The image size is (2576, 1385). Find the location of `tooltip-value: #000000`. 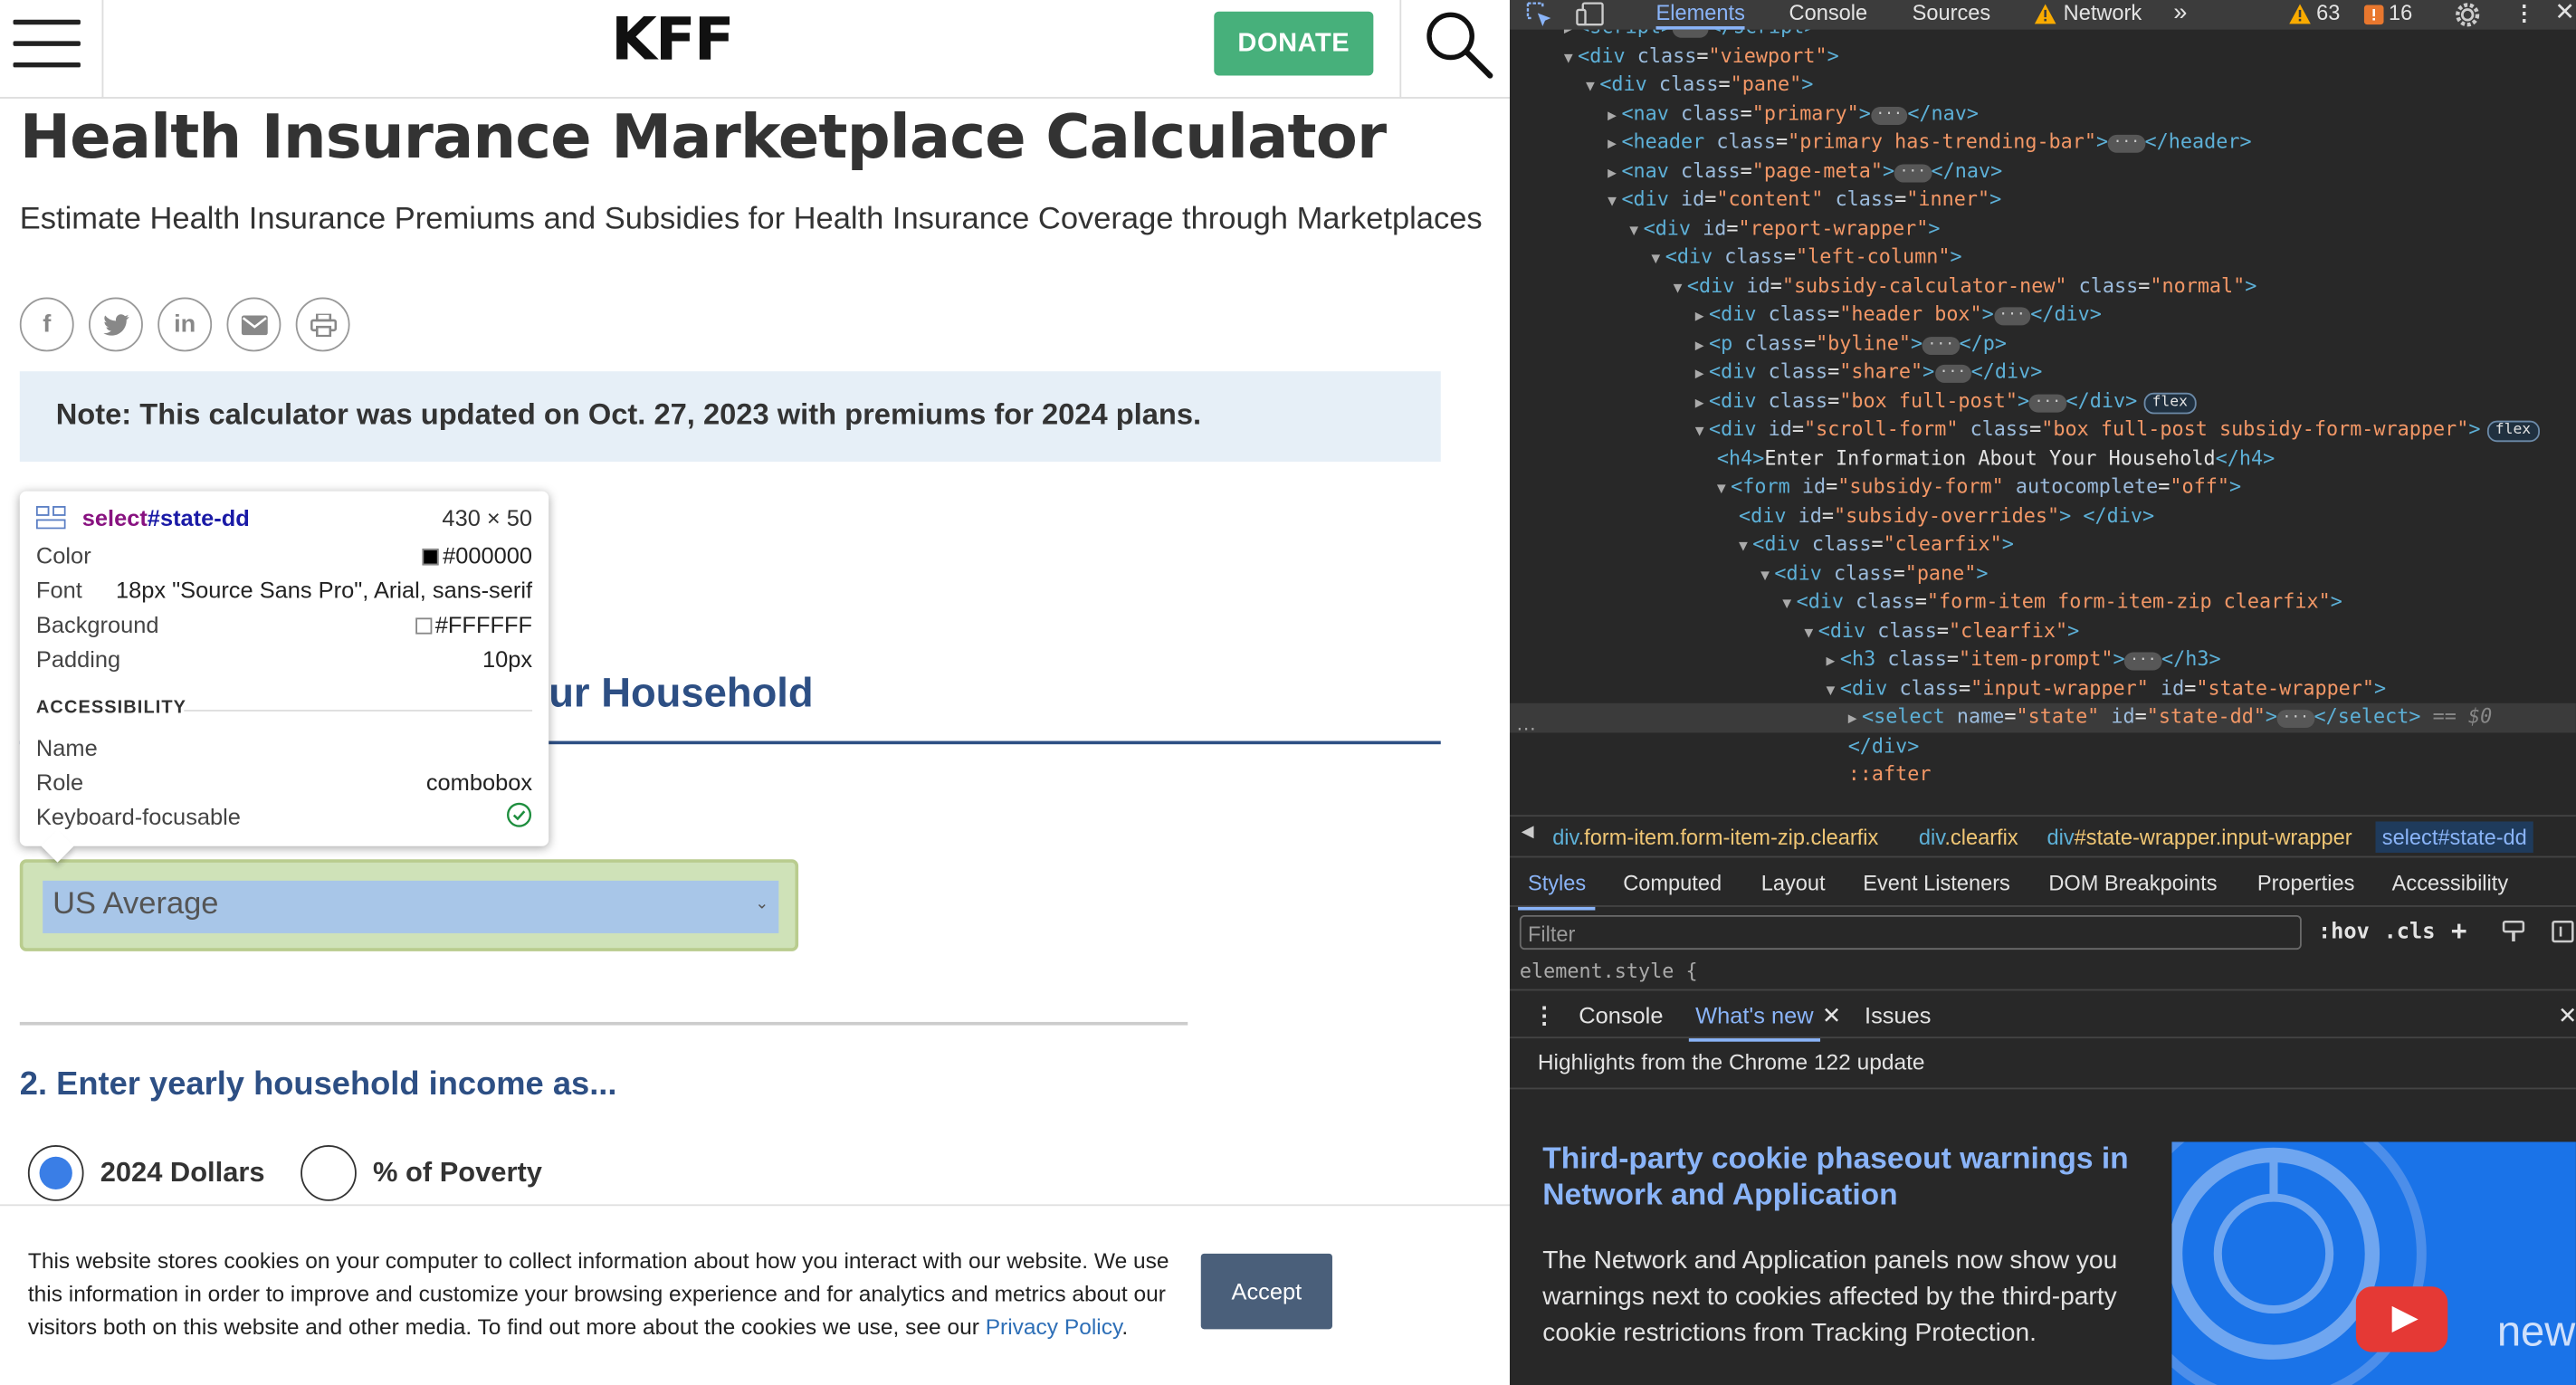

tooltip-value: #000000 is located at coordinates (477, 555).